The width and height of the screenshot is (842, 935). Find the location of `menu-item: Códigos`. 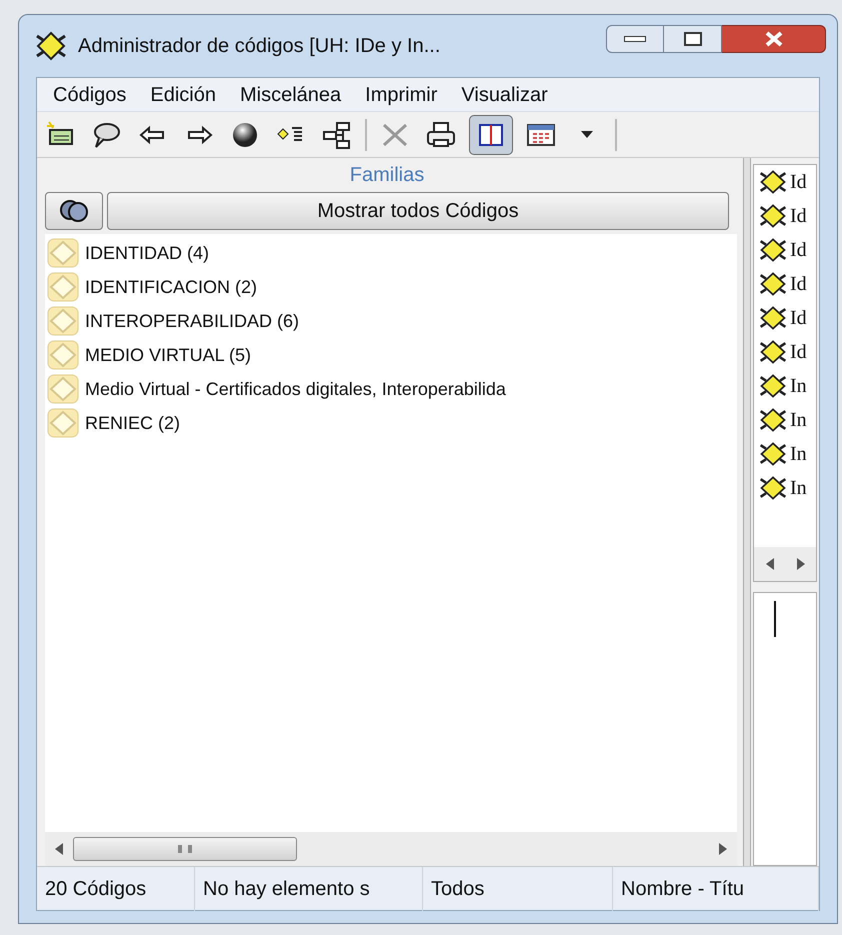

menu-item: Códigos is located at coordinates (89, 95).